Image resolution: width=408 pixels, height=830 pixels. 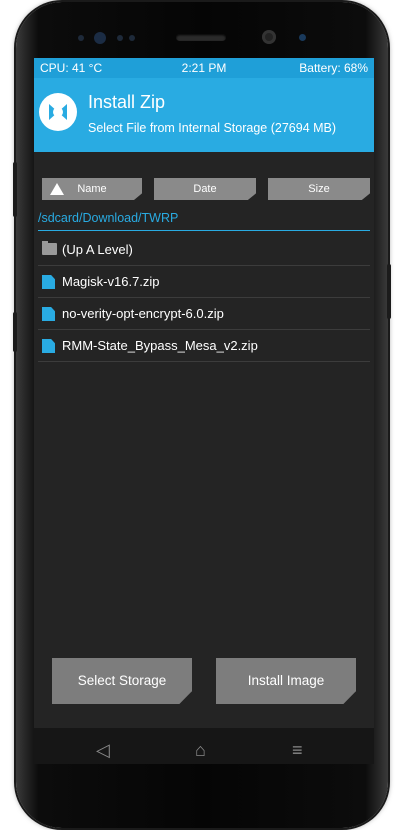 What do you see at coordinates (103, 750) in the screenshot?
I see `back-icon: ◁` at bounding box center [103, 750].